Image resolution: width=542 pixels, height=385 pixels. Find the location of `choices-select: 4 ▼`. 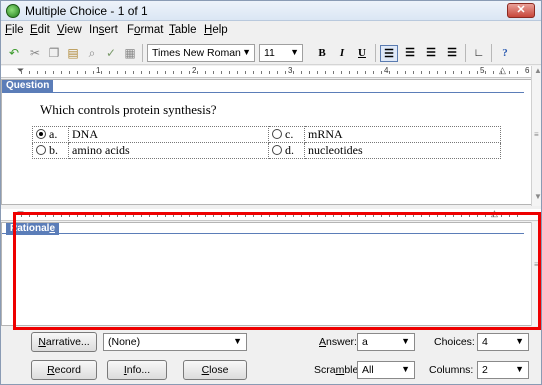

choices-select: 4 ▼ is located at coordinates (503, 342).